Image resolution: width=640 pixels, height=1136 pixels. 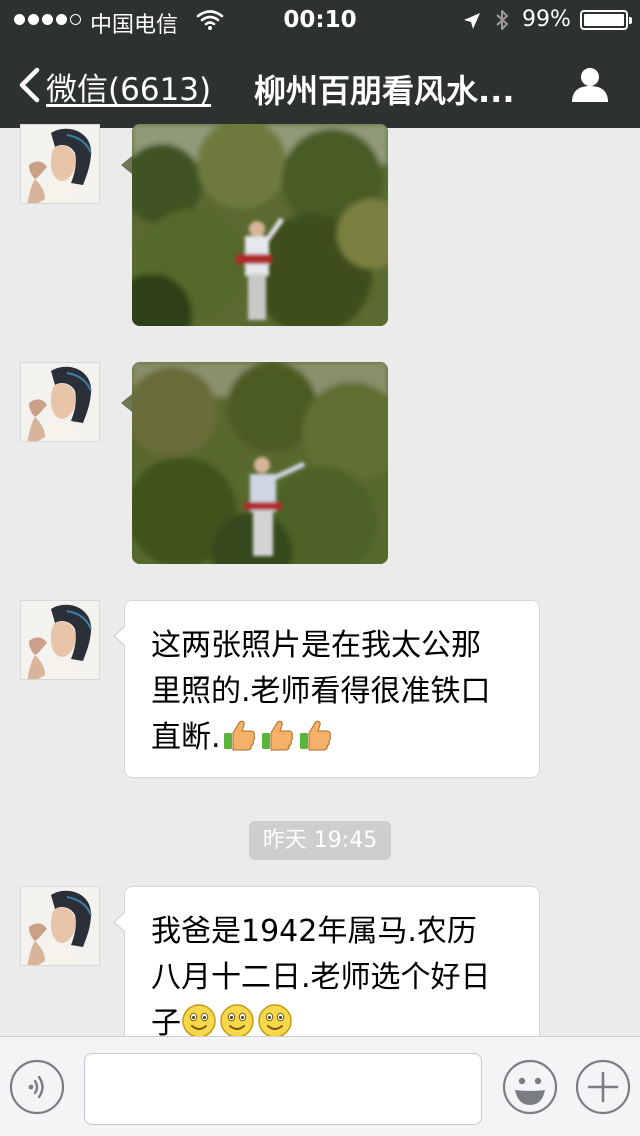 What do you see at coordinates (283, 1089) in the screenshot?
I see `message-input` at bounding box center [283, 1089].